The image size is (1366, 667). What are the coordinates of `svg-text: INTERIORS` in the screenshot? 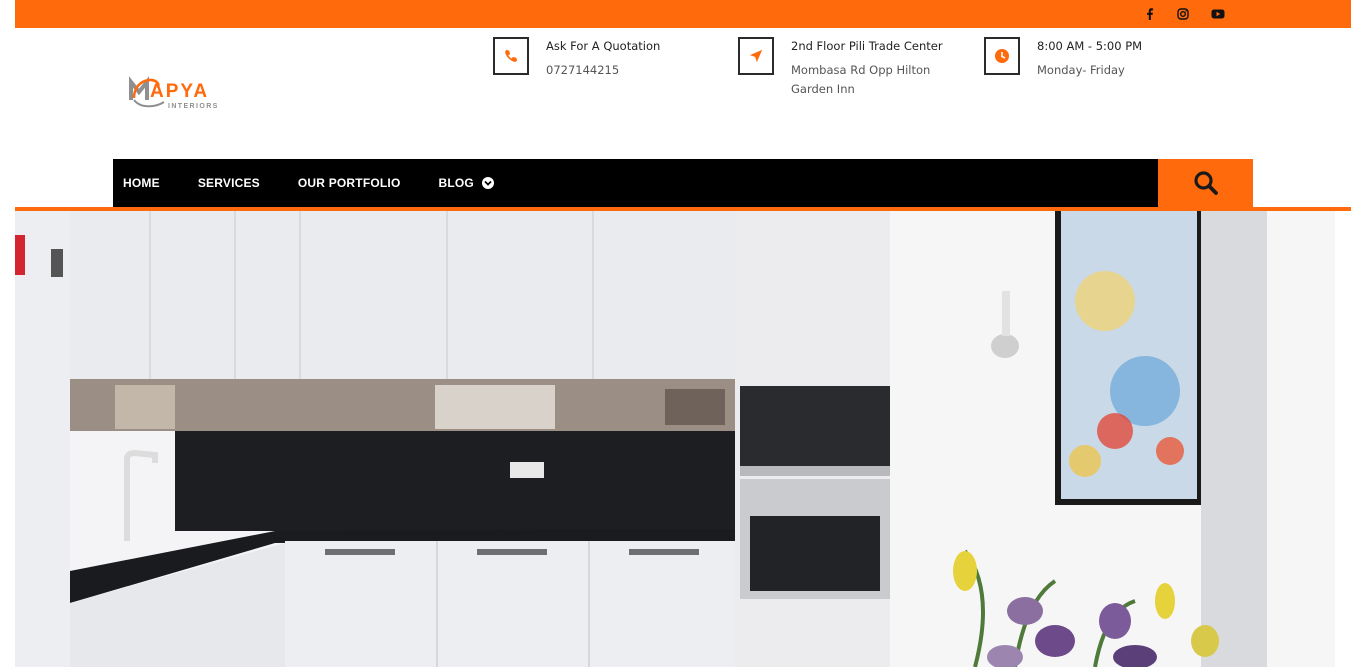 It's located at (193, 106).